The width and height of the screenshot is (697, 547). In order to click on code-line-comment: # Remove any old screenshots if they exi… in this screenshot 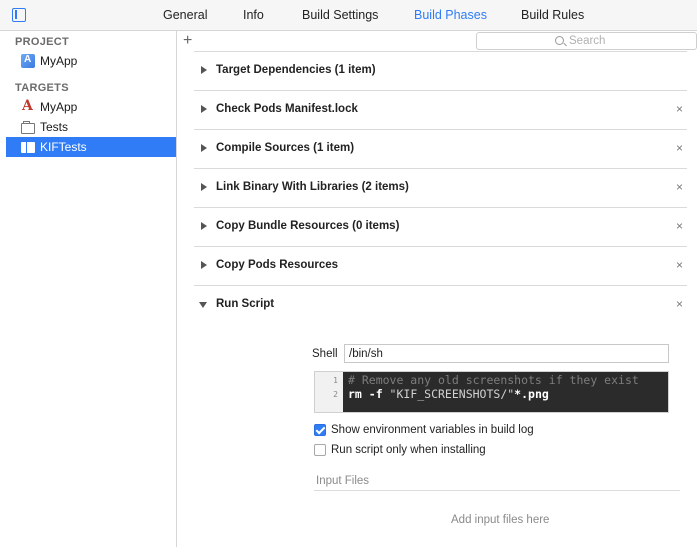, I will do `click(493, 380)`.